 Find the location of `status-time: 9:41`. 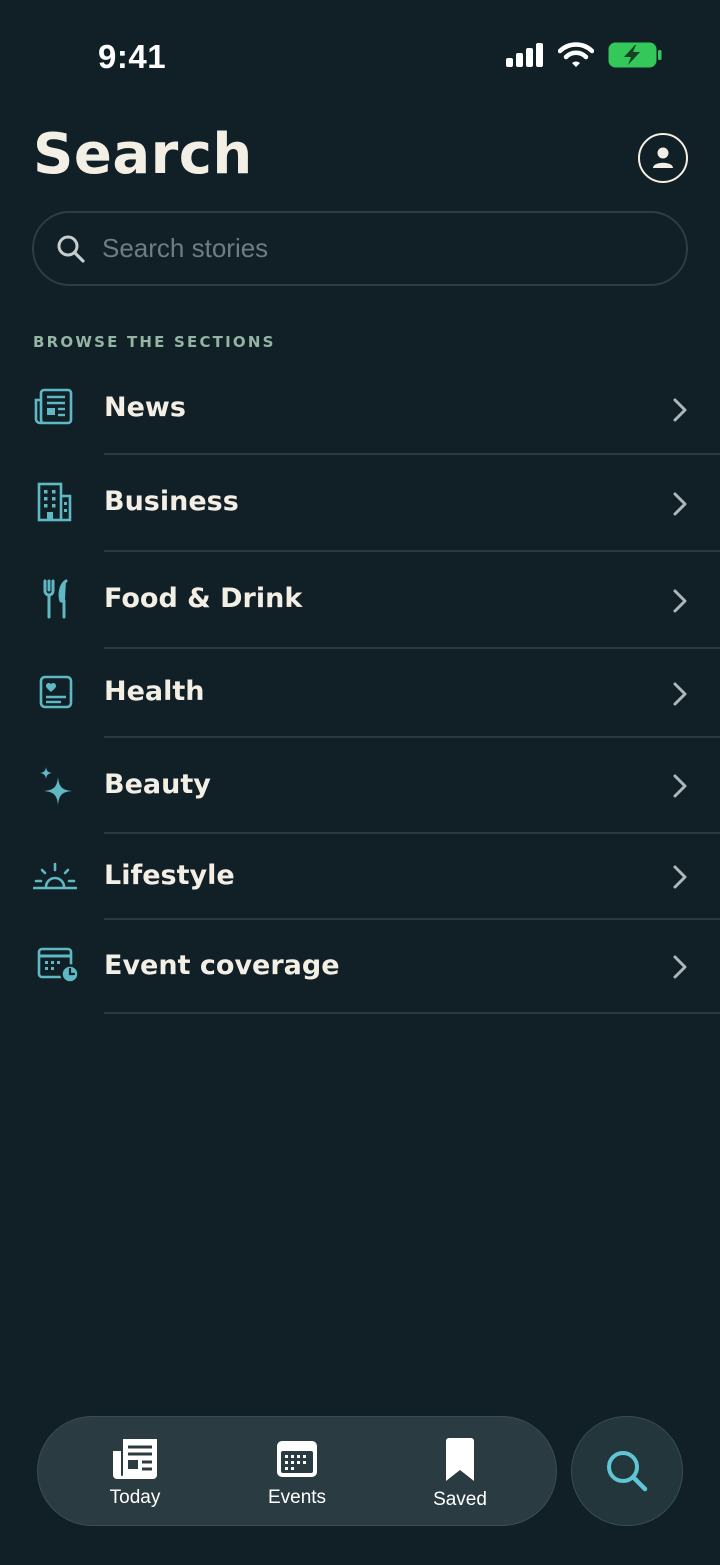

status-time: 9:41 is located at coordinates (132, 56).